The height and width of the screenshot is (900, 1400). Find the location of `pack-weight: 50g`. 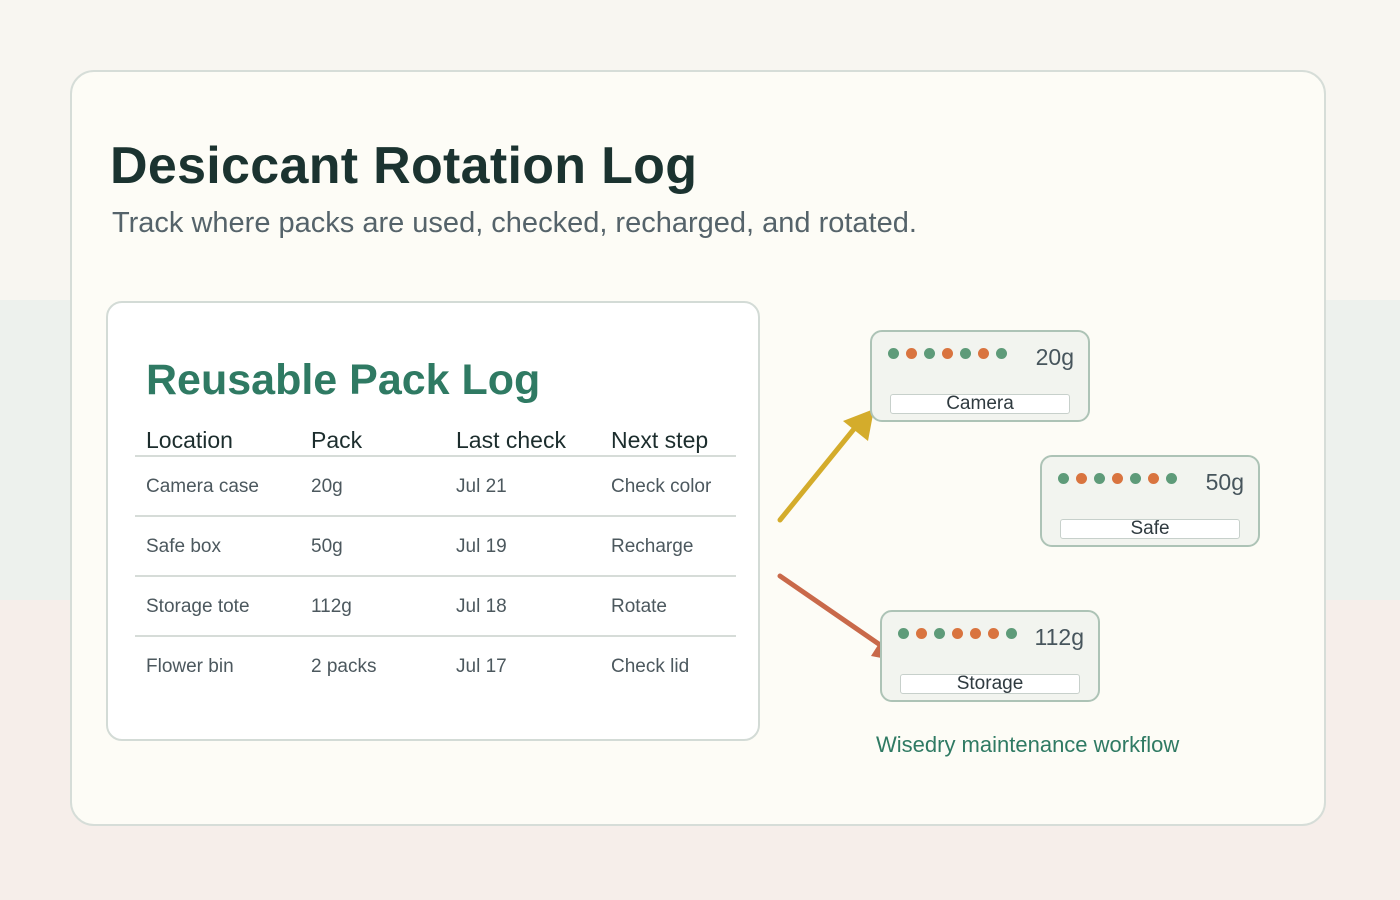

pack-weight: 50g is located at coordinates (1224, 482).